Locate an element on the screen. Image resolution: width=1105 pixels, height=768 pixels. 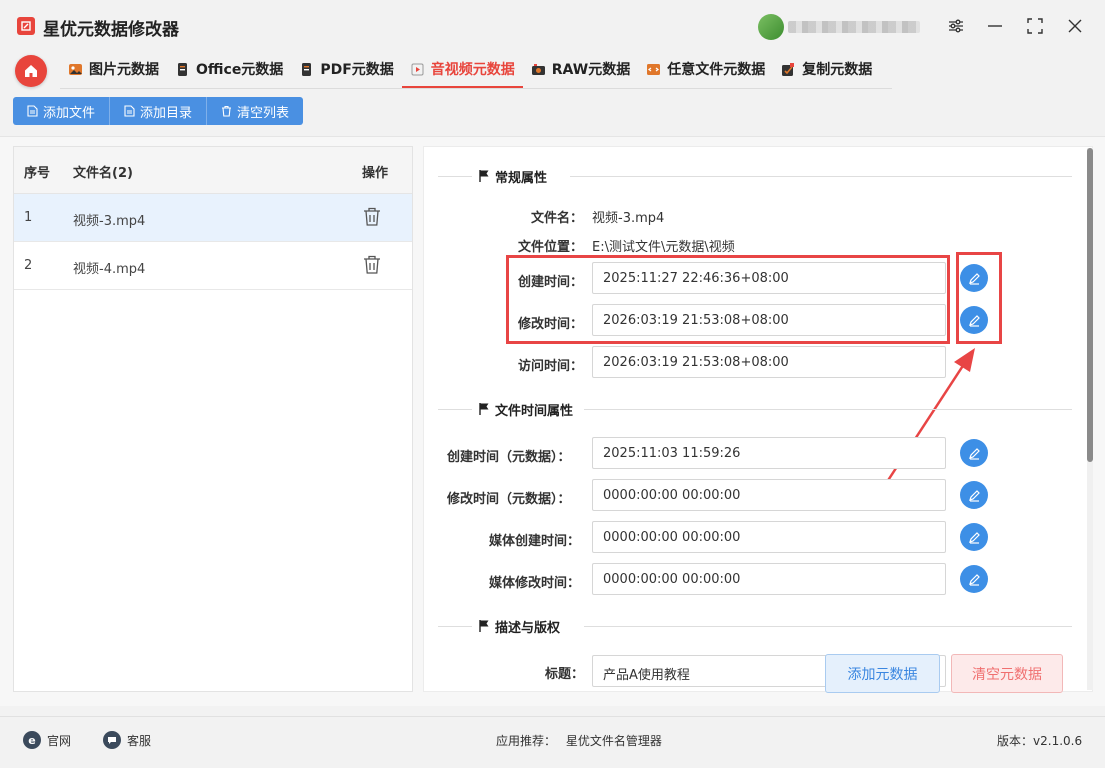
meta-modified-label: 修改时间（元数据）： is located at coordinates (509, 499).